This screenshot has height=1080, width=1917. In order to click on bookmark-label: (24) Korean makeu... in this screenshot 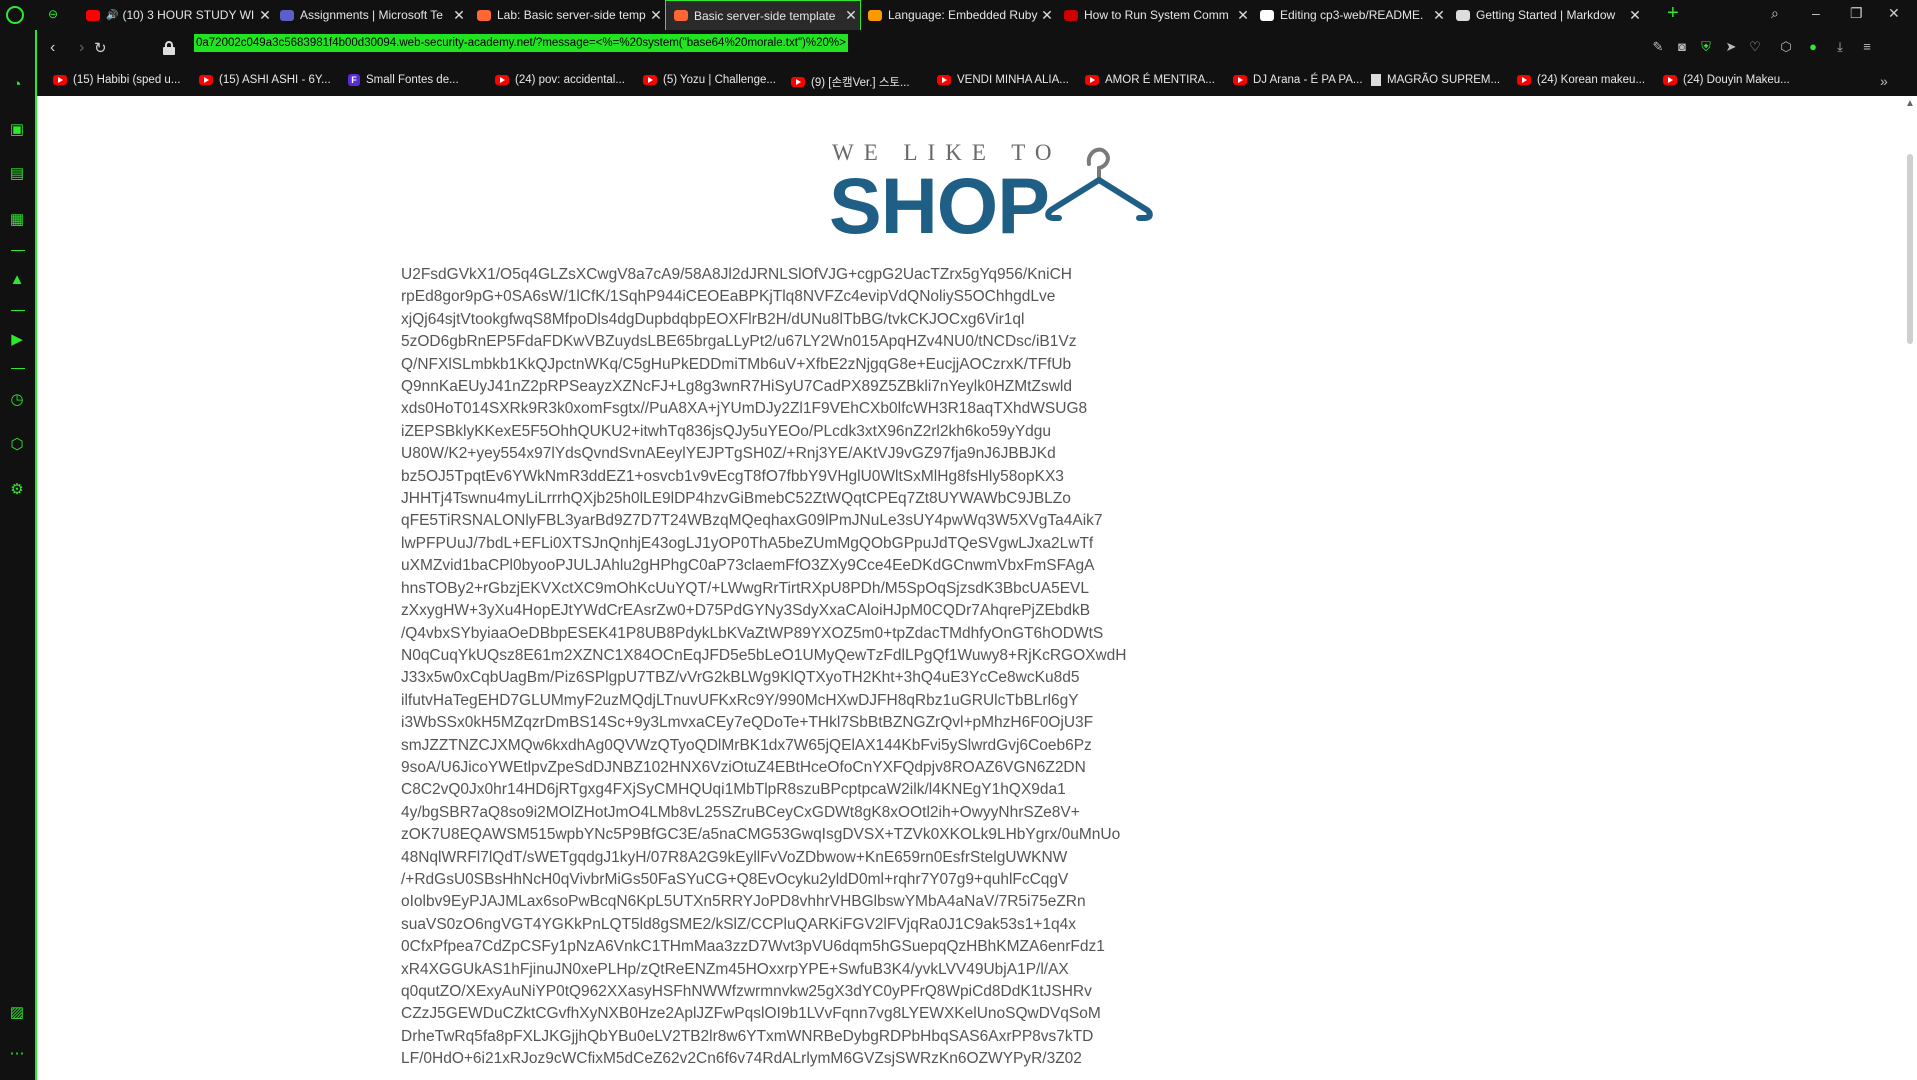, I will do `click(1591, 80)`.